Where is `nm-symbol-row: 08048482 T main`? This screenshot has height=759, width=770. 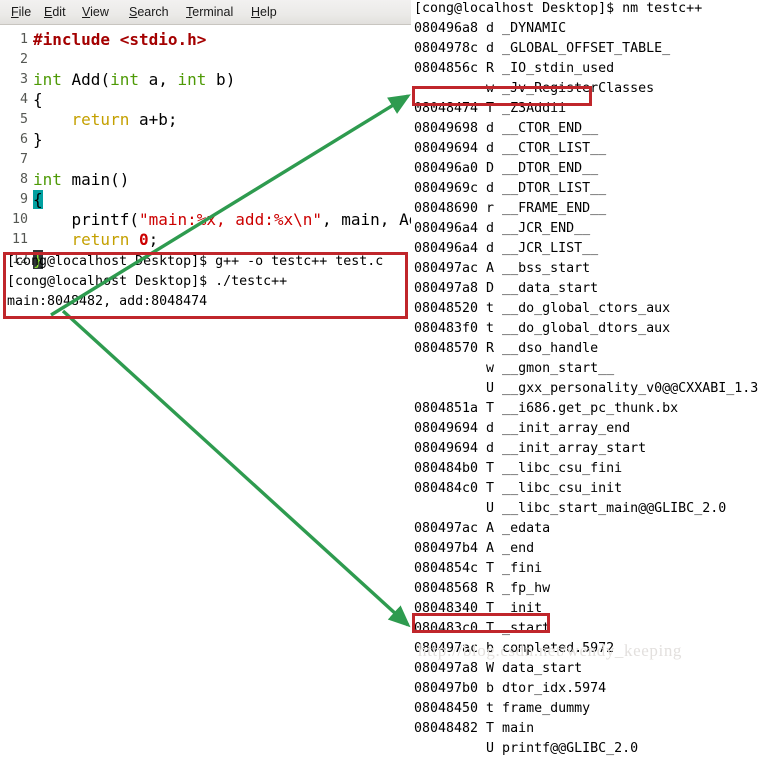
nm-symbol-row: 08048482 T main is located at coordinates (474, 728).